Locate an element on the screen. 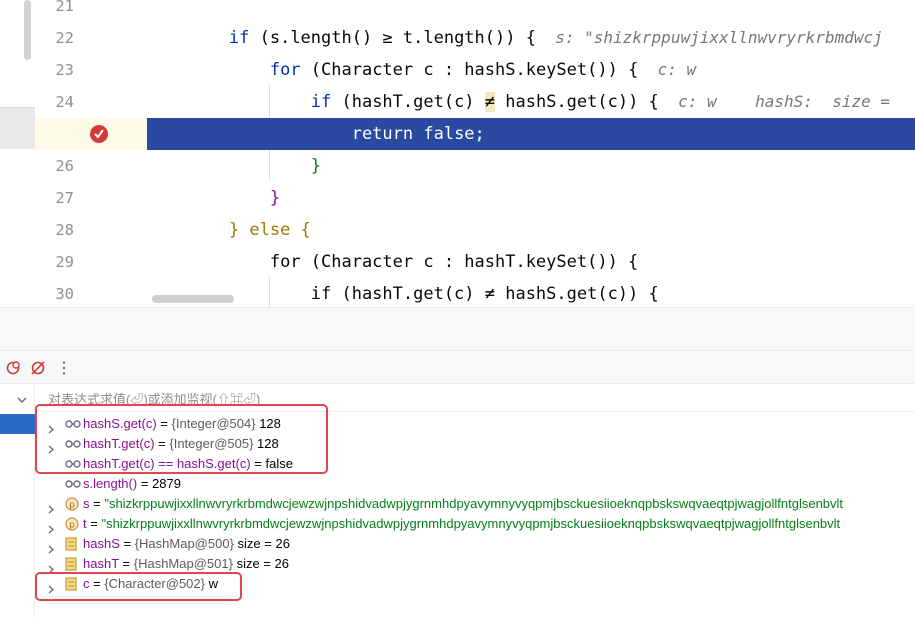 The width and height of the screenshot is (915, 617). code-line: for (Character c : hashT.keySet()) { is located at coordinates (531, 262).